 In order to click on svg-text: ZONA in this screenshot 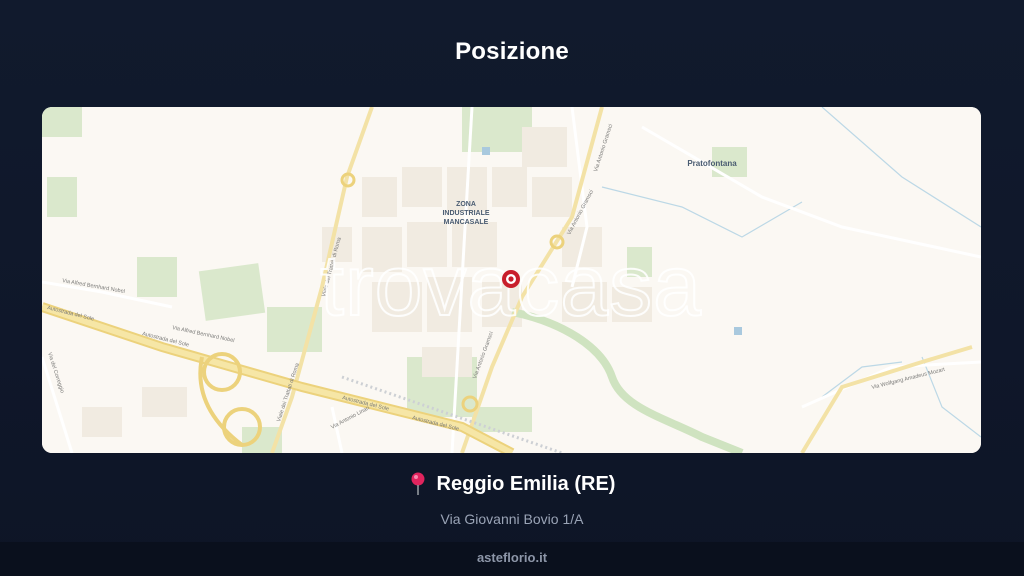, I will do `click(466, 204)`.